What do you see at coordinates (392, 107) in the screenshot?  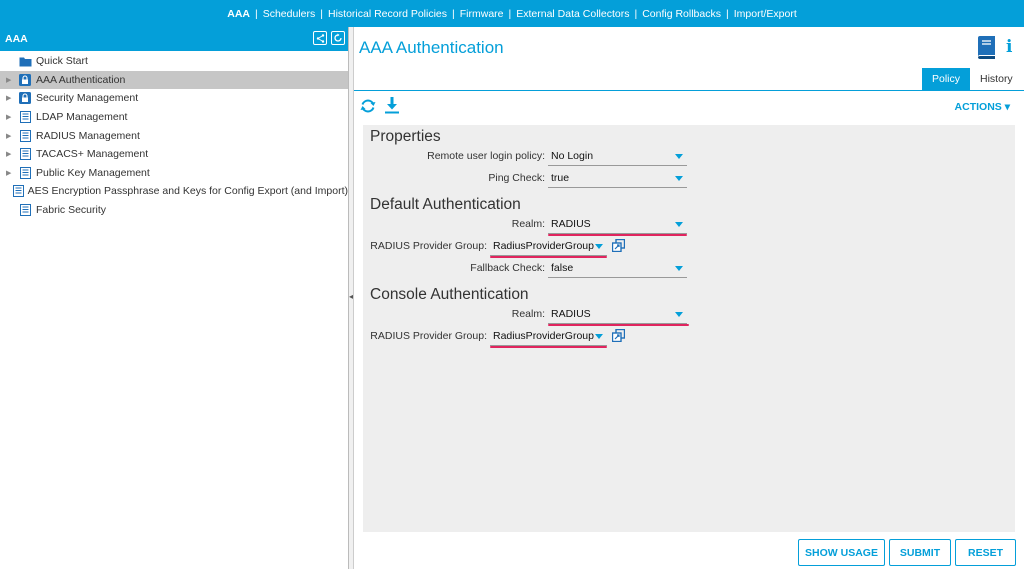 I see `download-icon` at bounding box center [392, 107].